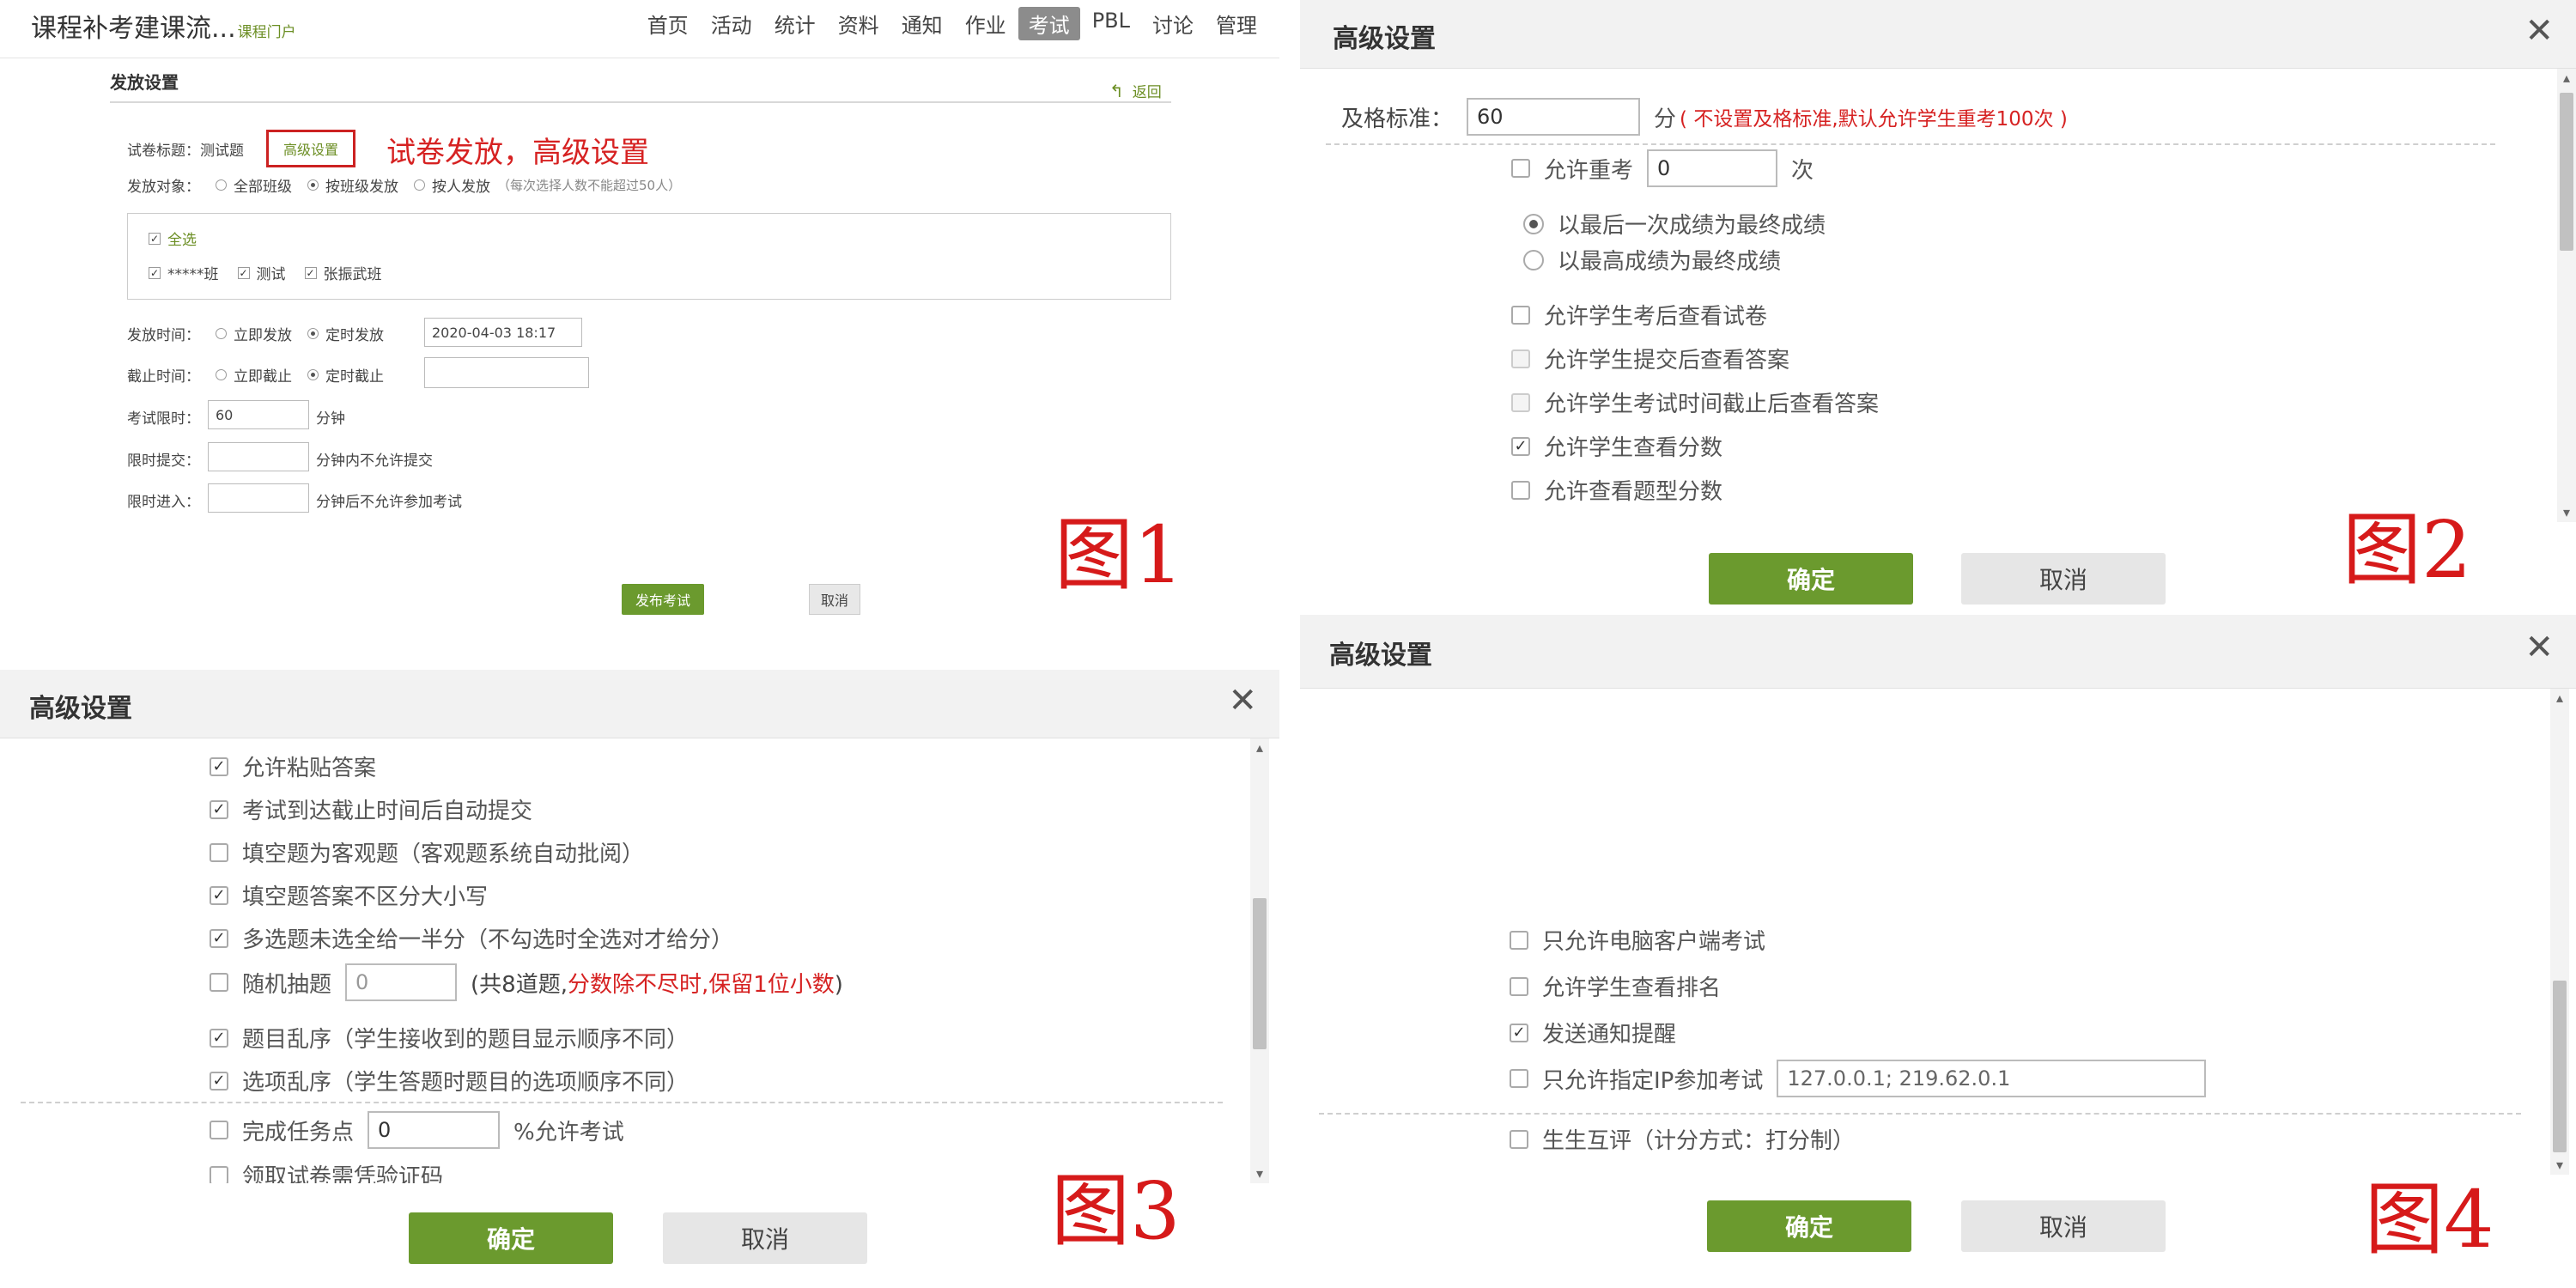 The width and height of the screenshot is (2576, 1288). I want to click on class-item: ✓ *****班, so click(184, 272).